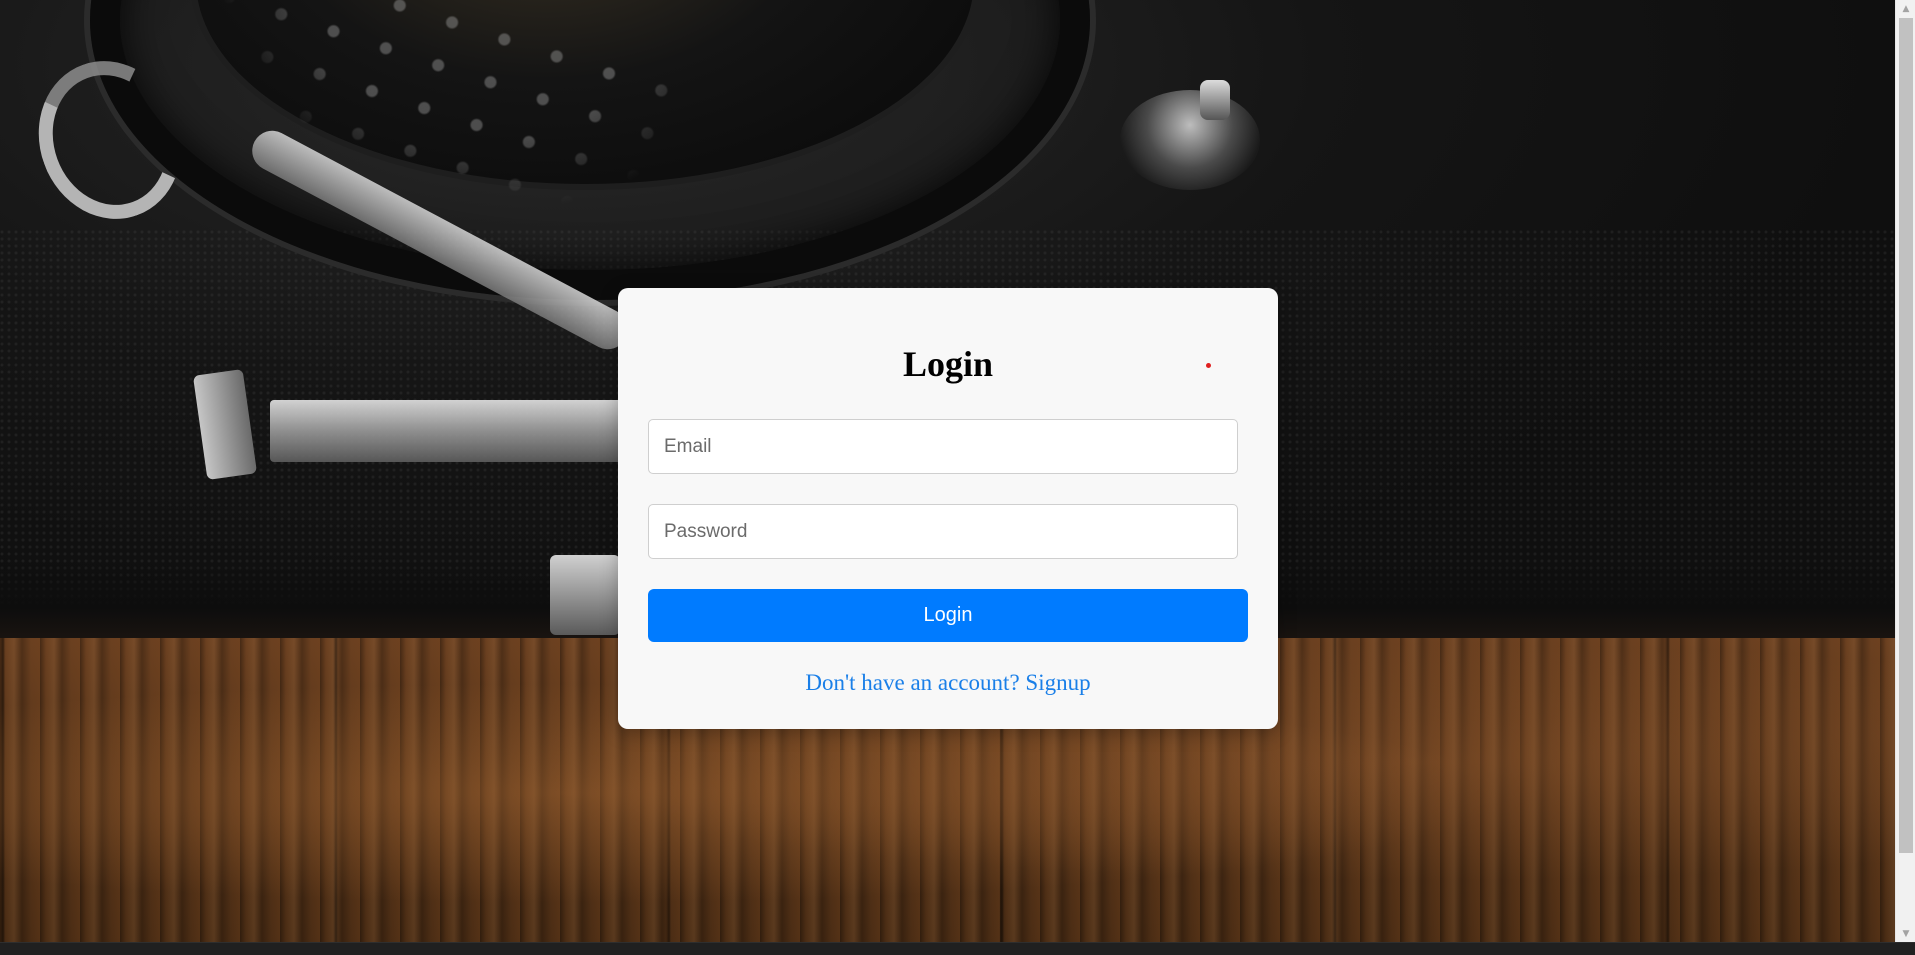 The height and width of the screenshot is (955, 1915). What do you see at coordinates (948, 364) in the screenshot?
I see `login-title: Login` at bounding box center [948, 364].